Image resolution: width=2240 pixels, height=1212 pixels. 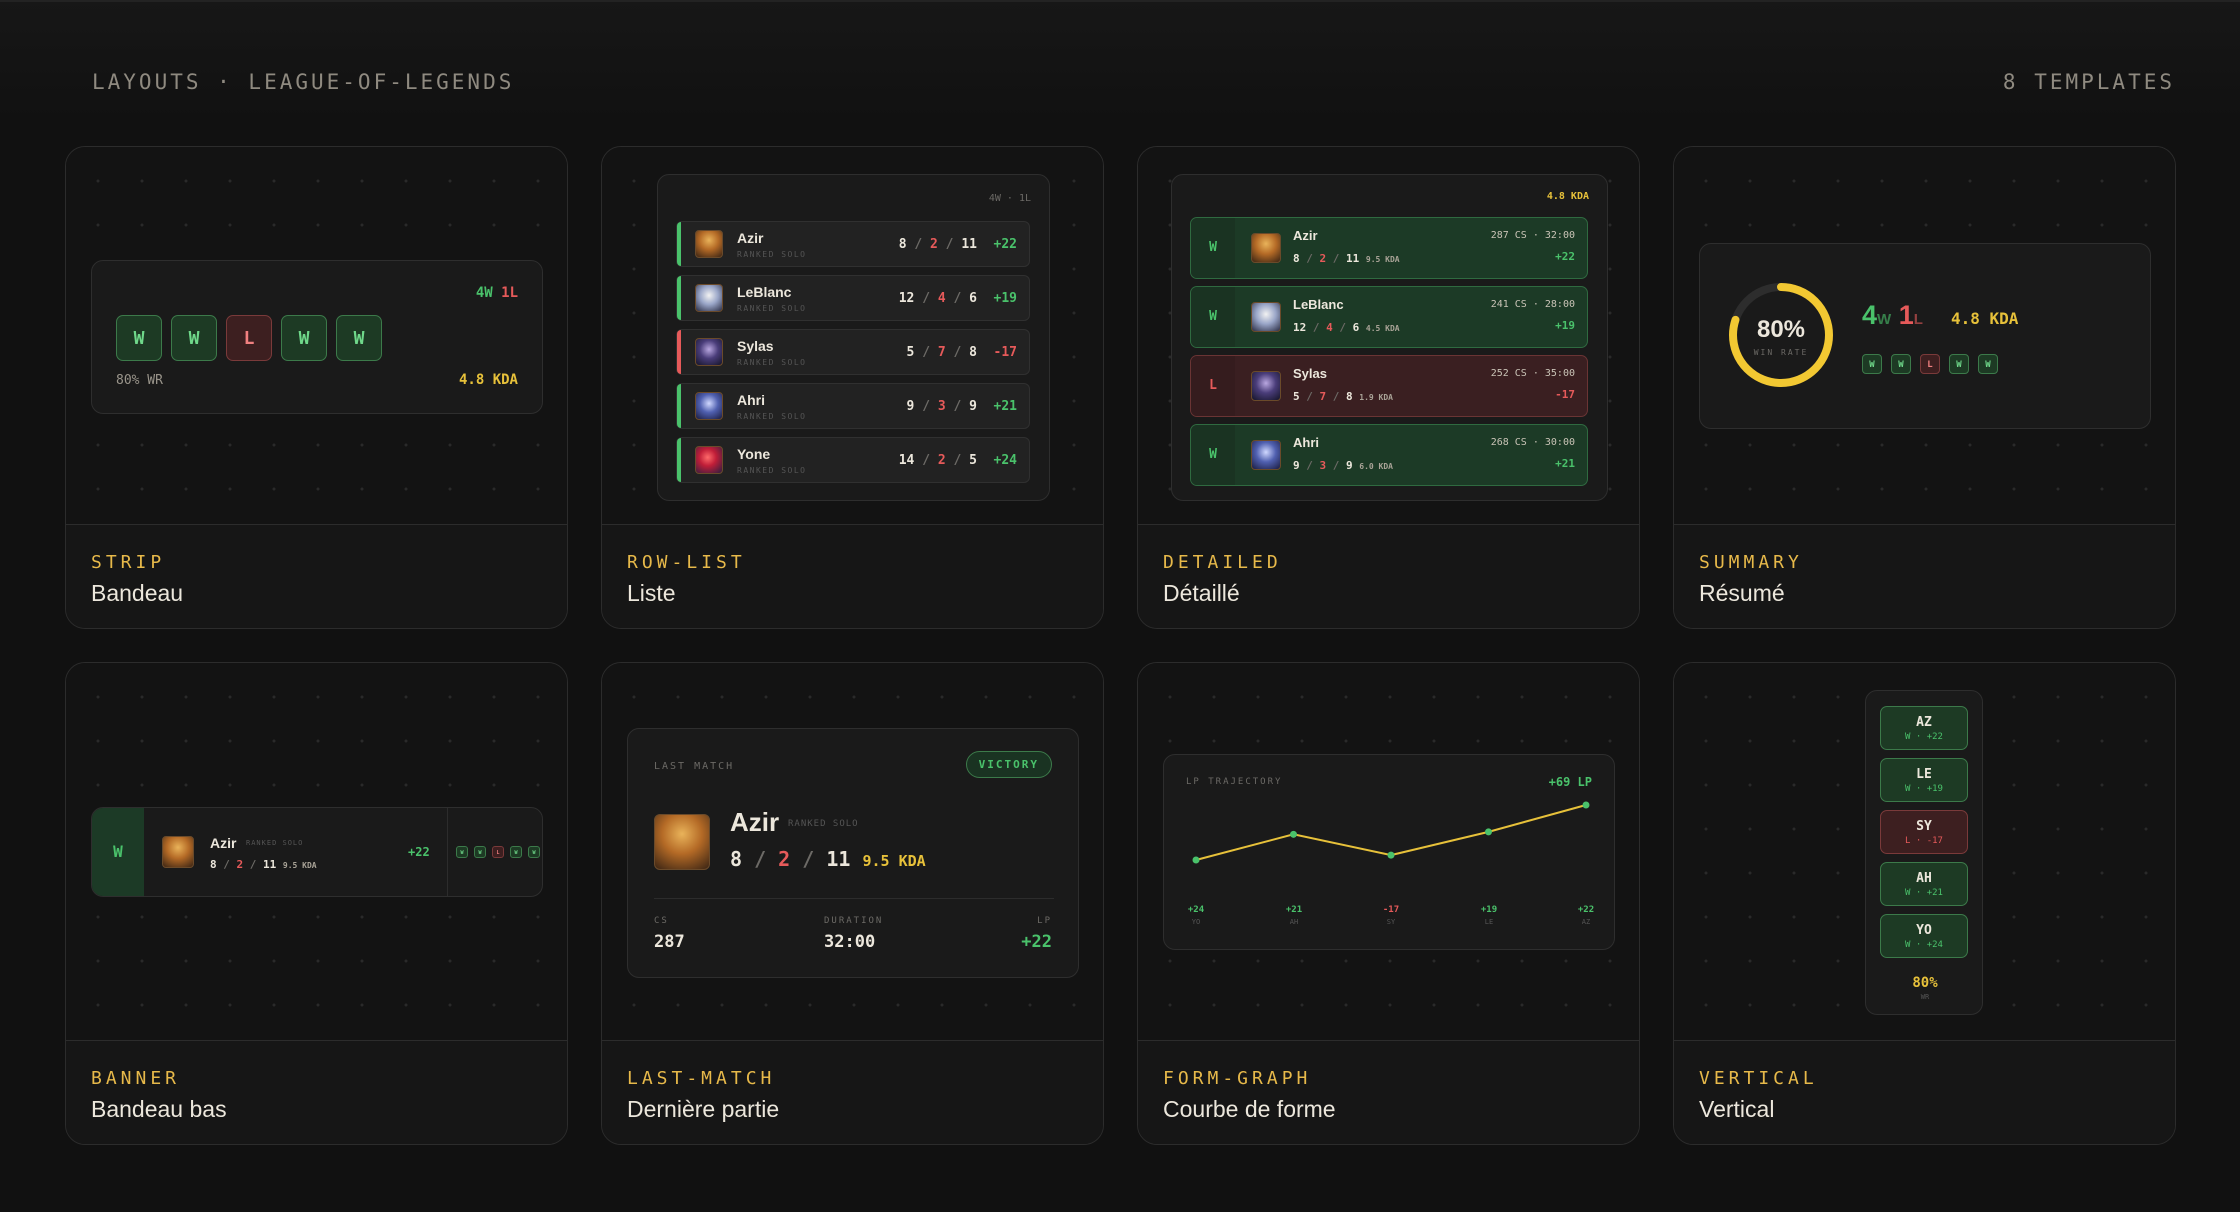 What do you see at coordinates (701, 1078) in the screenshot?
I see `card-tag: LAST-MATCH` at bounding box center [701, 1078].